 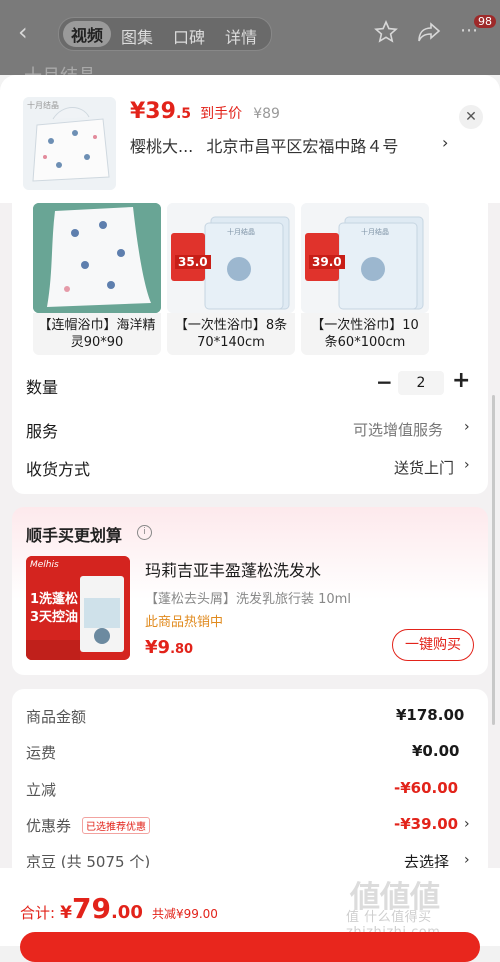 What do you see at coordinates (56, 717) in the screenshot?
I see `subtotal-label: 商品金额` at bounding box center [56, 717].